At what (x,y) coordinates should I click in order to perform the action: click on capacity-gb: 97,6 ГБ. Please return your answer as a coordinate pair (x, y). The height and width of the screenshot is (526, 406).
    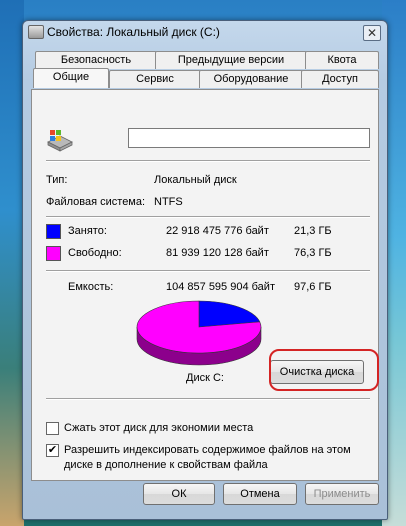
    Looking at the image, I should click on (313, 287).